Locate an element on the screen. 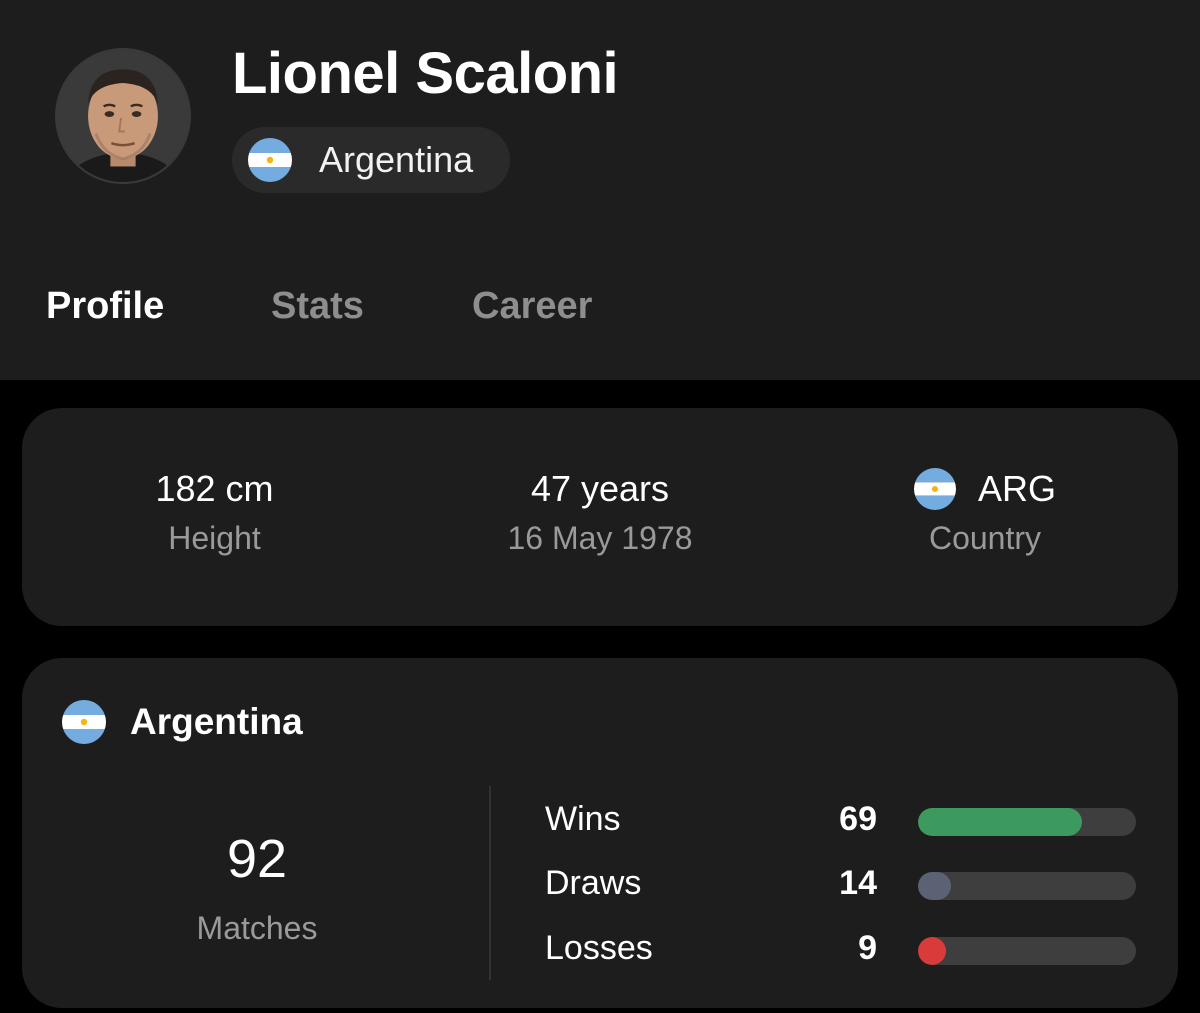 The width and height of the screenshot is (1200, 1013). country-label: Country is located at coordinates (985, 538).